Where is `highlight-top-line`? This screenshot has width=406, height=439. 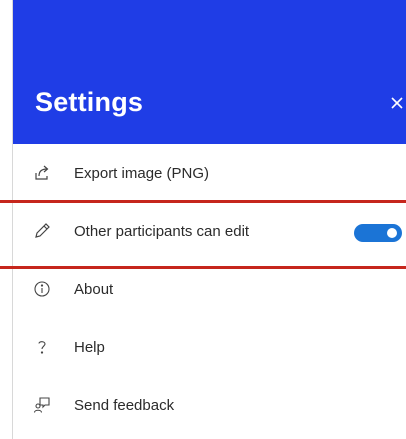 highlight-top-line is located at coordinates (203, 201).